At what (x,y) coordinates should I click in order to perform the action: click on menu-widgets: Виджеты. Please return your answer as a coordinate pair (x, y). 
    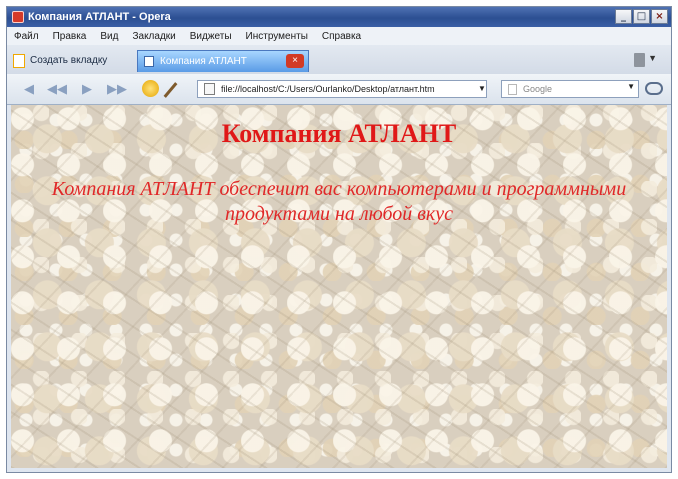
    Looking at the image, I should click on (211, 36).